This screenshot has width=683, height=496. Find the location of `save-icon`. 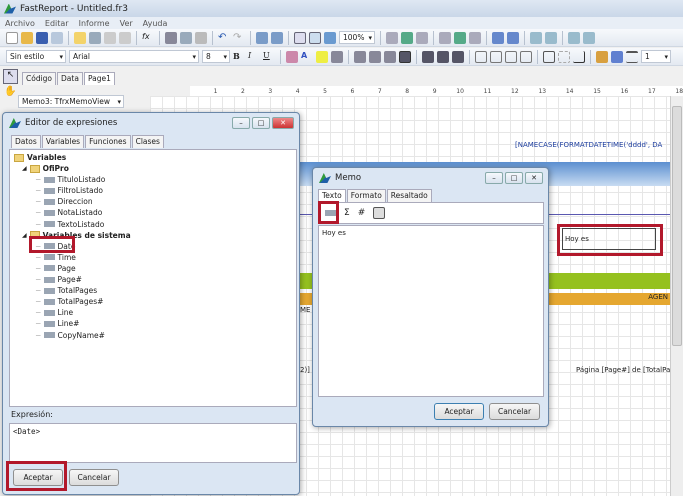

save-icon is located at coordinates (42, 37).